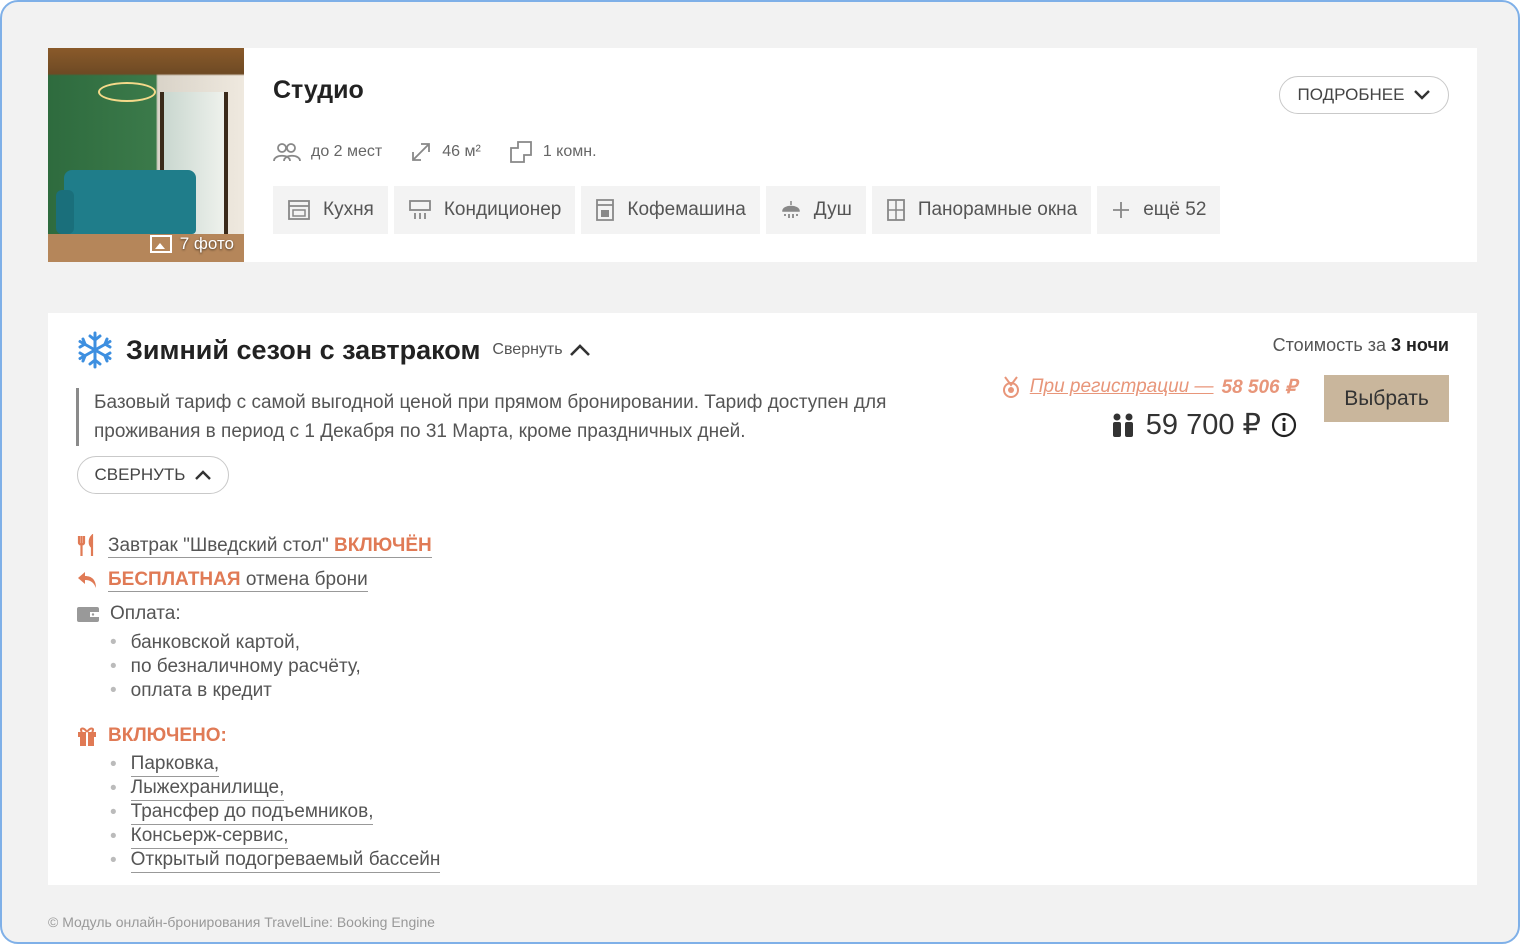 This screenshot has height=944, width=1520. Describe the element at coordinates (87, 580) in the screenshot. I see `undo-arrow-icon` at that location.